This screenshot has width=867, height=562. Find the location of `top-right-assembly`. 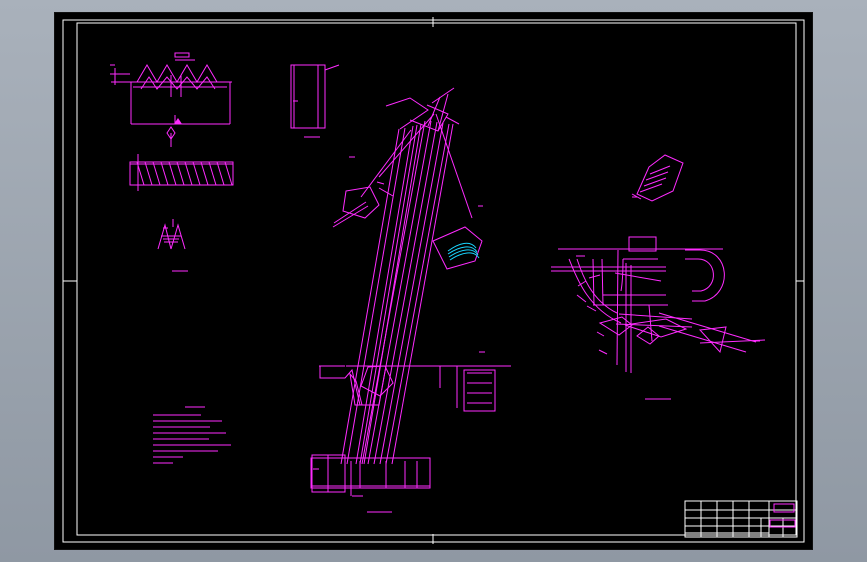

top-right-assembly is located at coordinates (658, 277).